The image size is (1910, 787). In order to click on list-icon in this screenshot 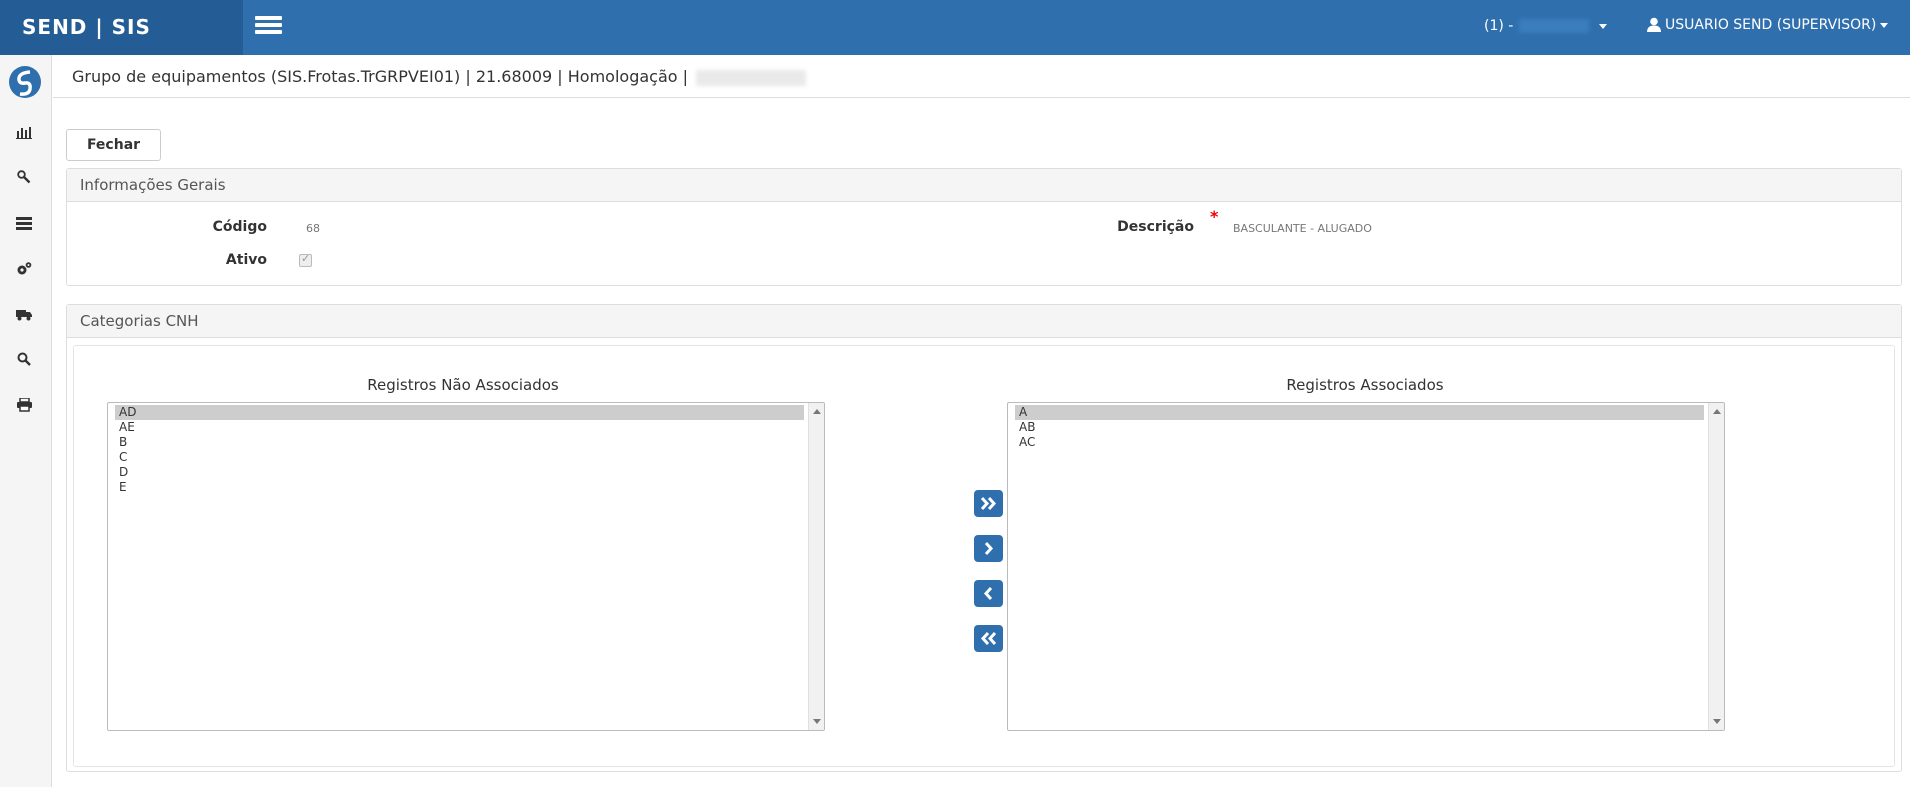, I will do `click(24, 226)`.